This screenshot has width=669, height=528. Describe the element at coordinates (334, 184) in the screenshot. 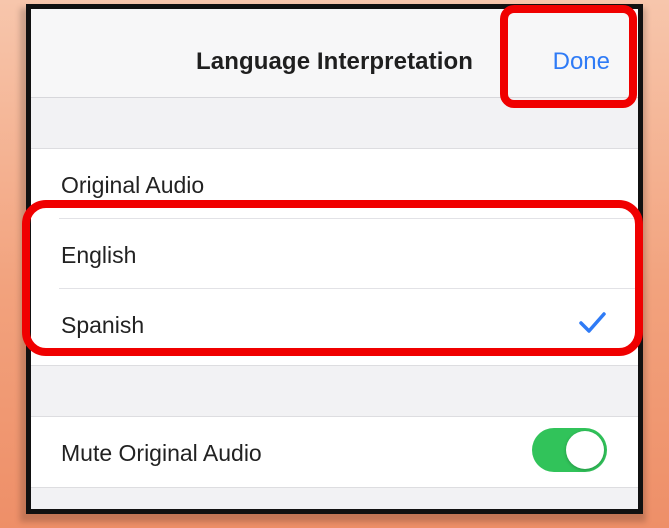

I see `option-original-audio: Original Audio` at that location.